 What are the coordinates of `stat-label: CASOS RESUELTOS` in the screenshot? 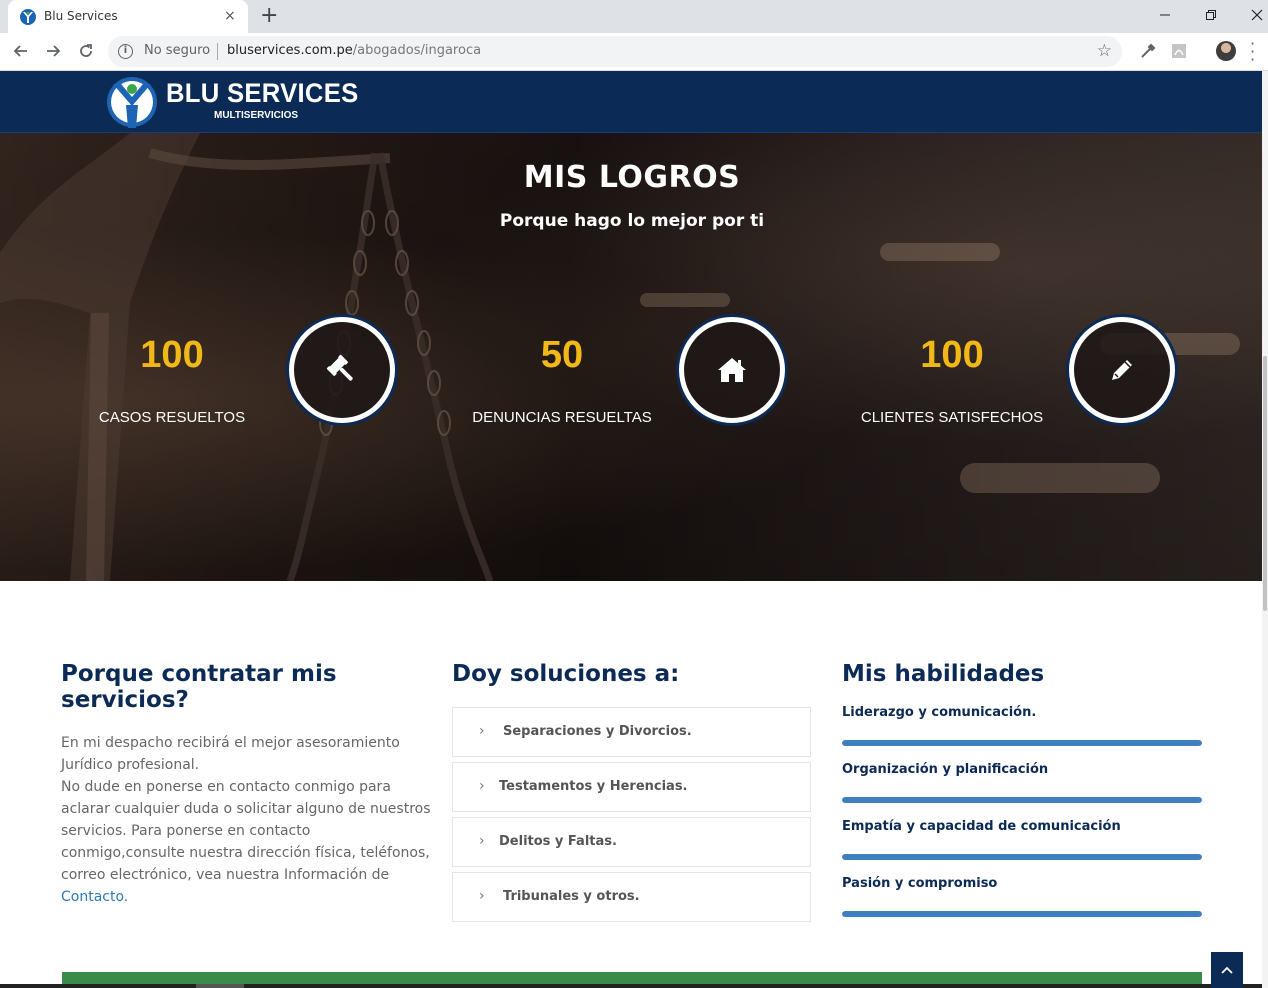 It's located at (172, 417).